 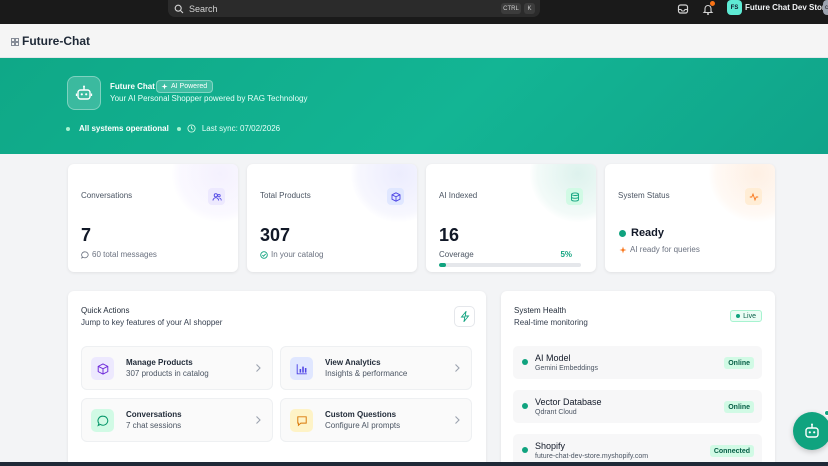 What do you see at coordinates (511, 218) in the screenshot?
I see `stat-card-ai-indexed: AI Indexed 16 Coverage 5%` at bounding box center [511, 218].